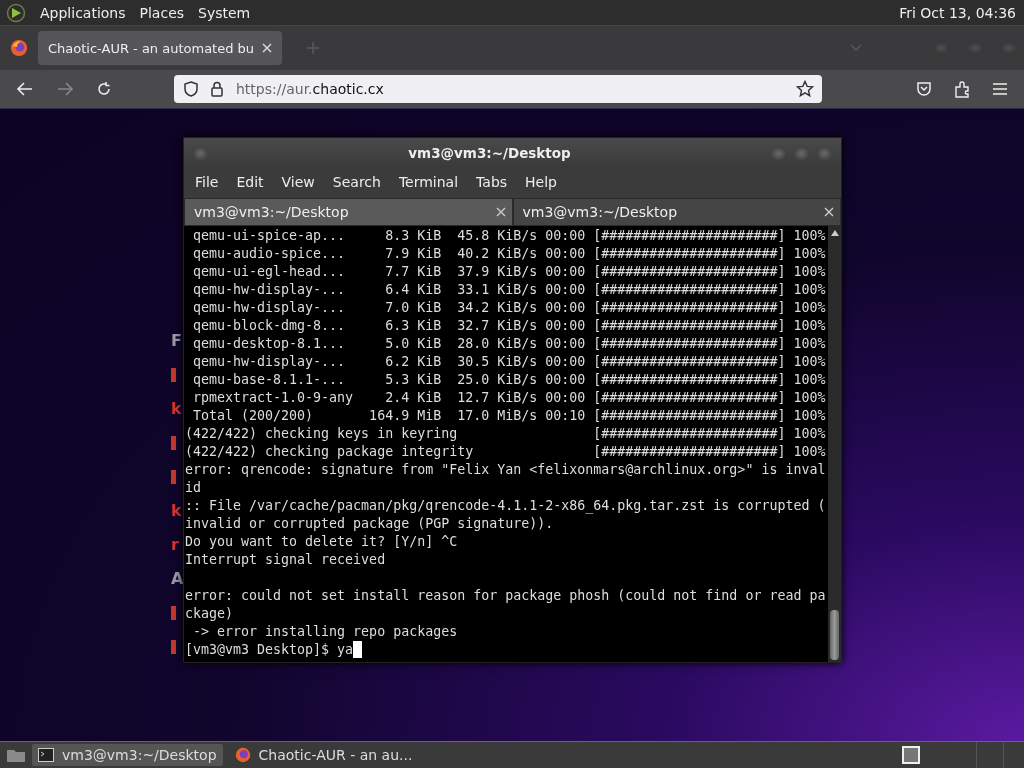  Describe the element at coordinates (498, 89) in the screenshot. I see `address-bar: https://aur.chaotic.cx` at that location.